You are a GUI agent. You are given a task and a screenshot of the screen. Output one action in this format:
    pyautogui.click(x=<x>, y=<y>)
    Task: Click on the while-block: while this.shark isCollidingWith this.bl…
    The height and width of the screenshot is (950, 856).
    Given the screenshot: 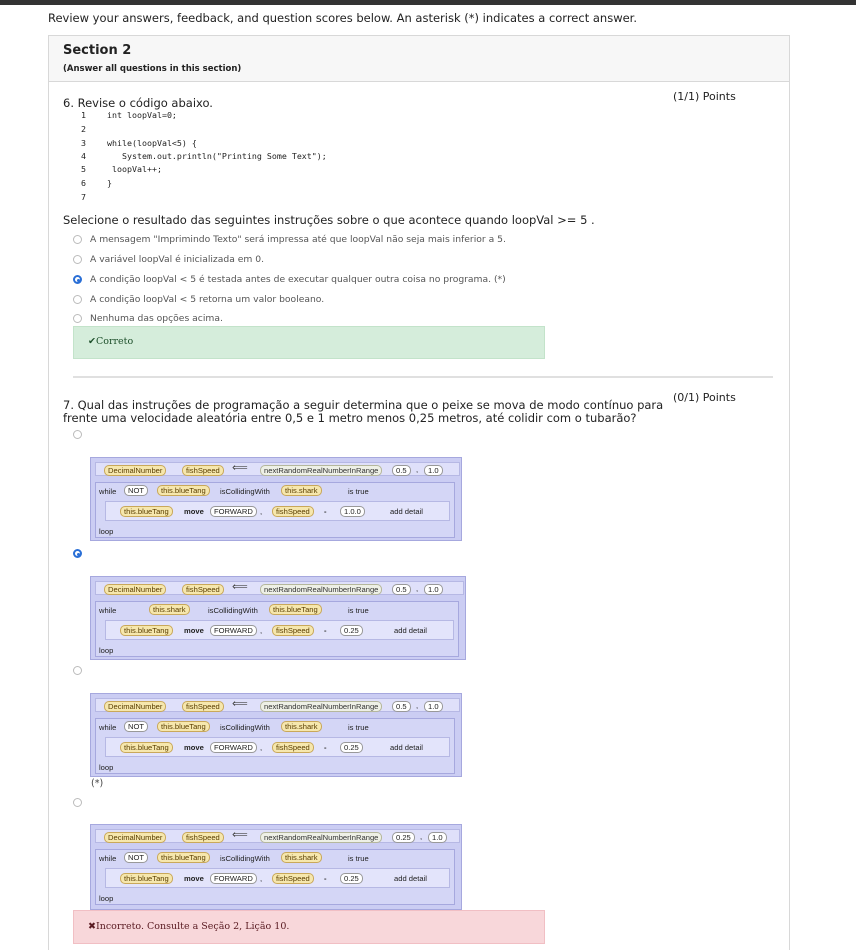 What is the action you would take?
    pyautogui.click(x=277, y=629)
    